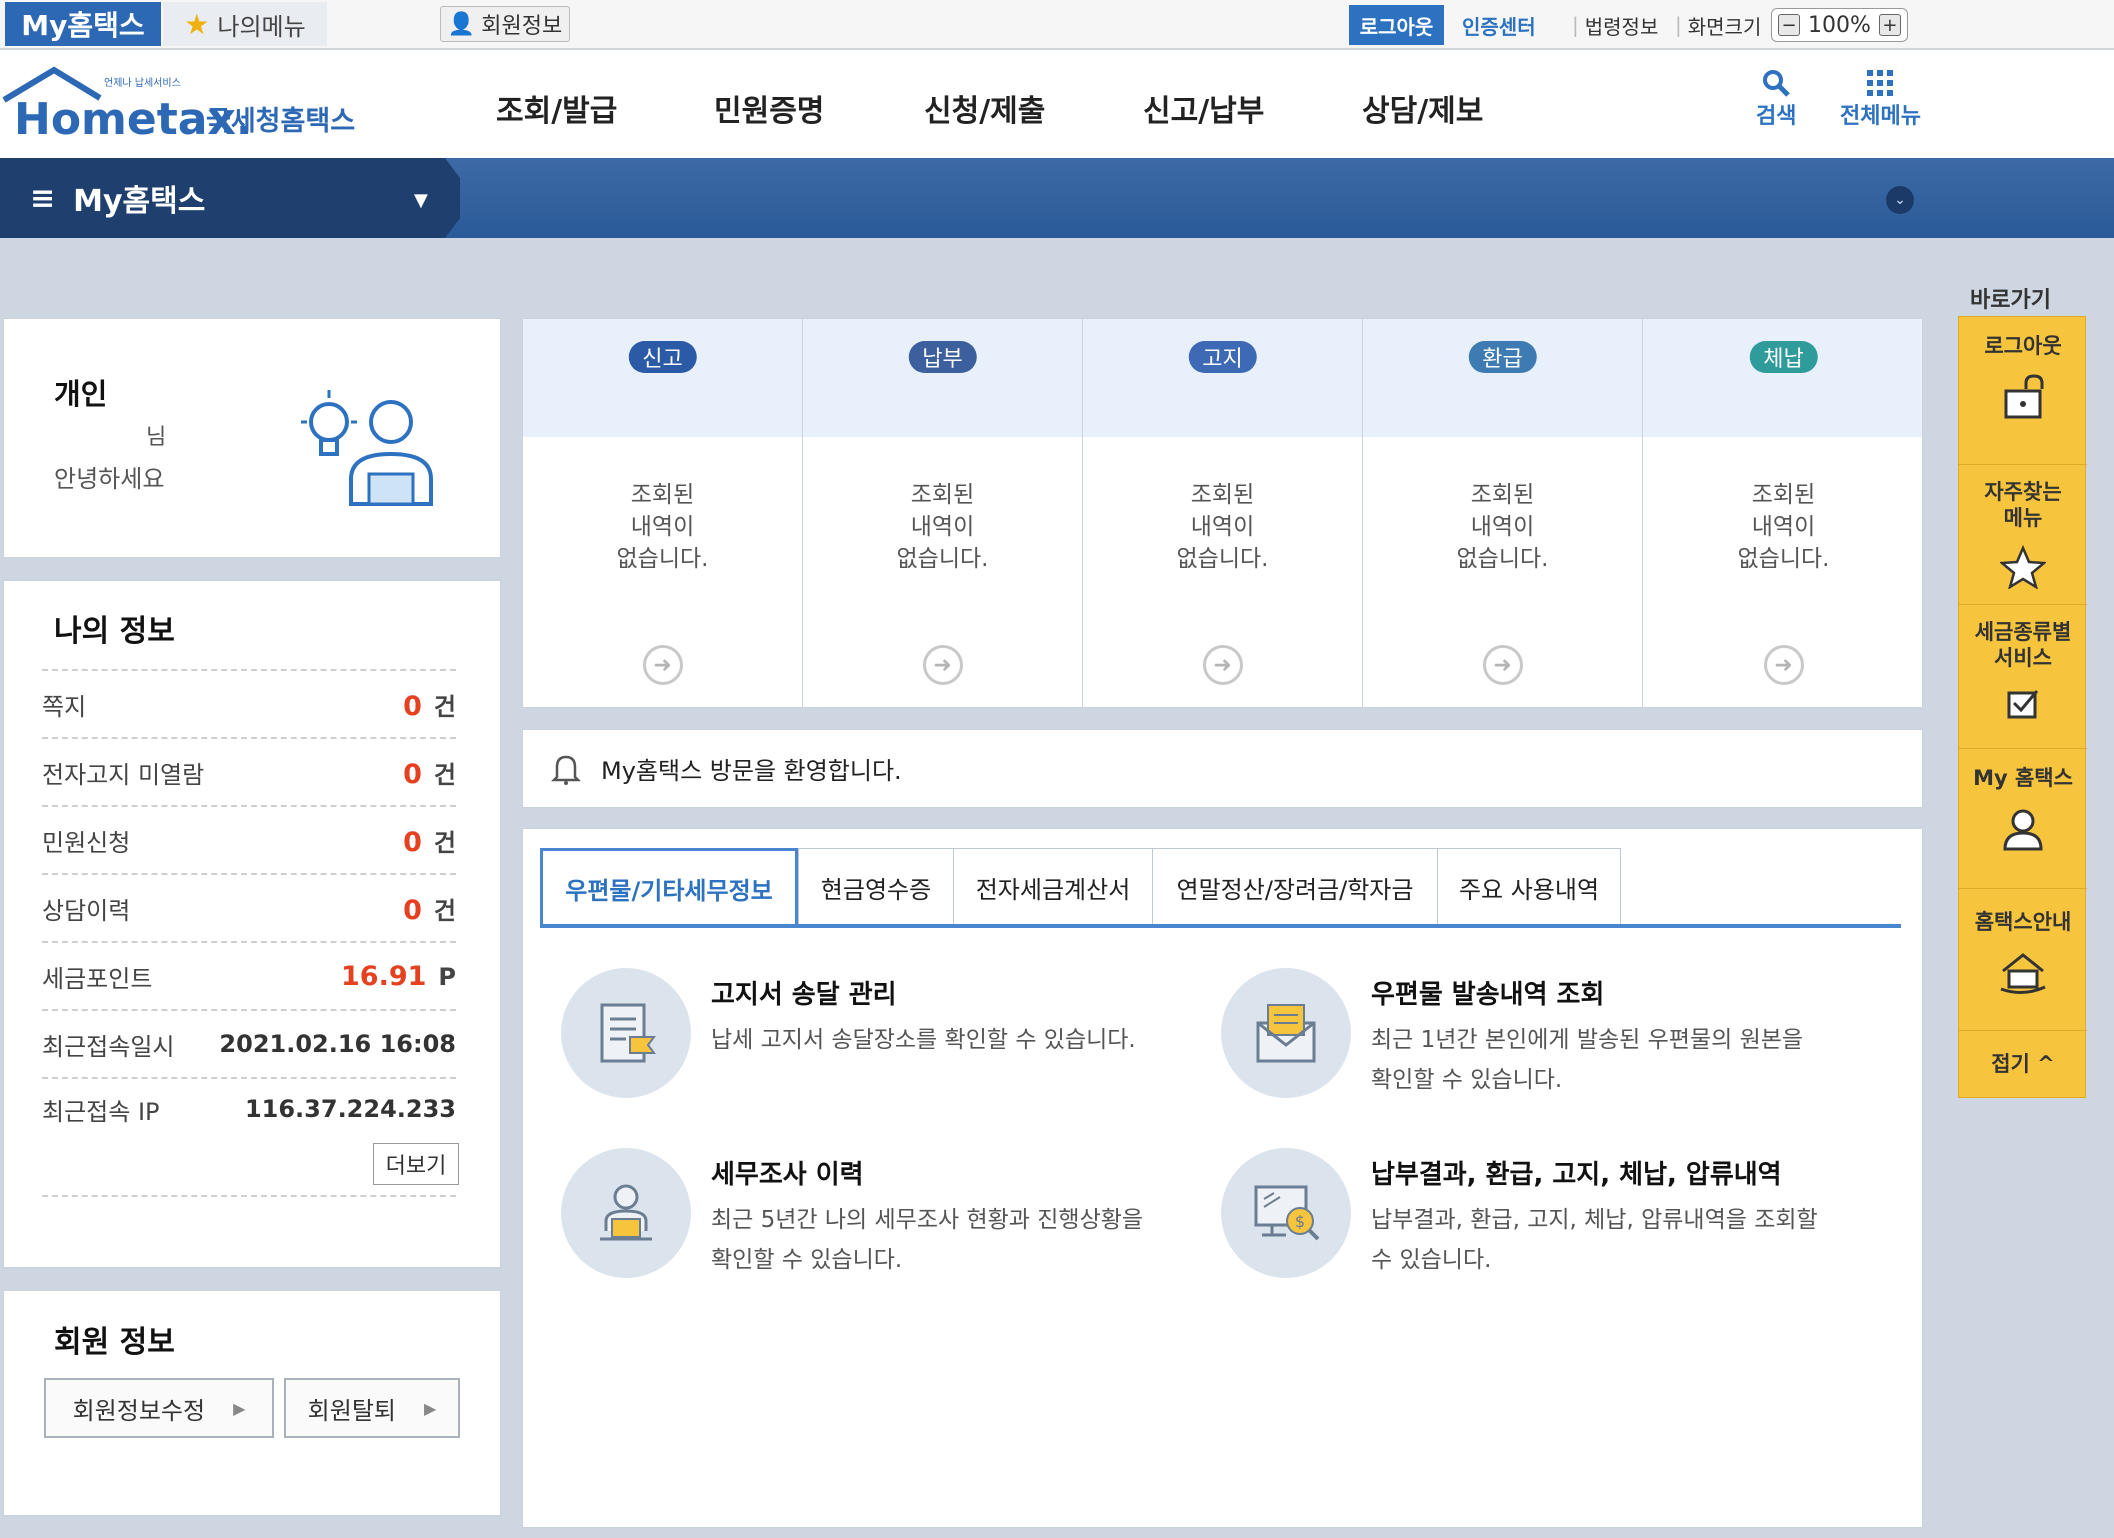 The height and width of the screenshot is (1538, 2114). I want to click on zoom-control: − 100% +, so click(1839, 25).